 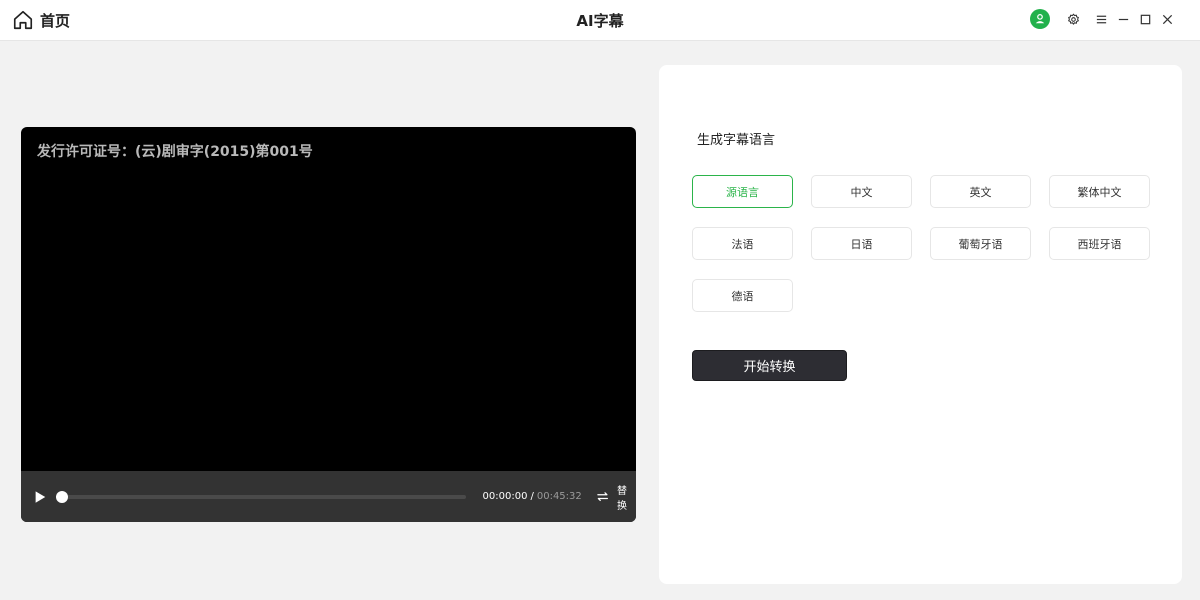 What do you see at coordinates (861, 243) in the screenshot?
I see `language-option: 日语` at bounding box center [861, 243].